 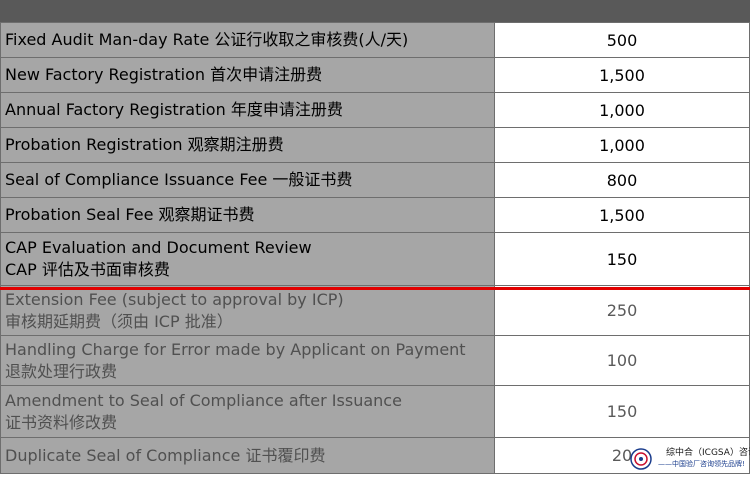 I want to click on fee-name-zh: 观察期注册费, so click(x=235, y=144).